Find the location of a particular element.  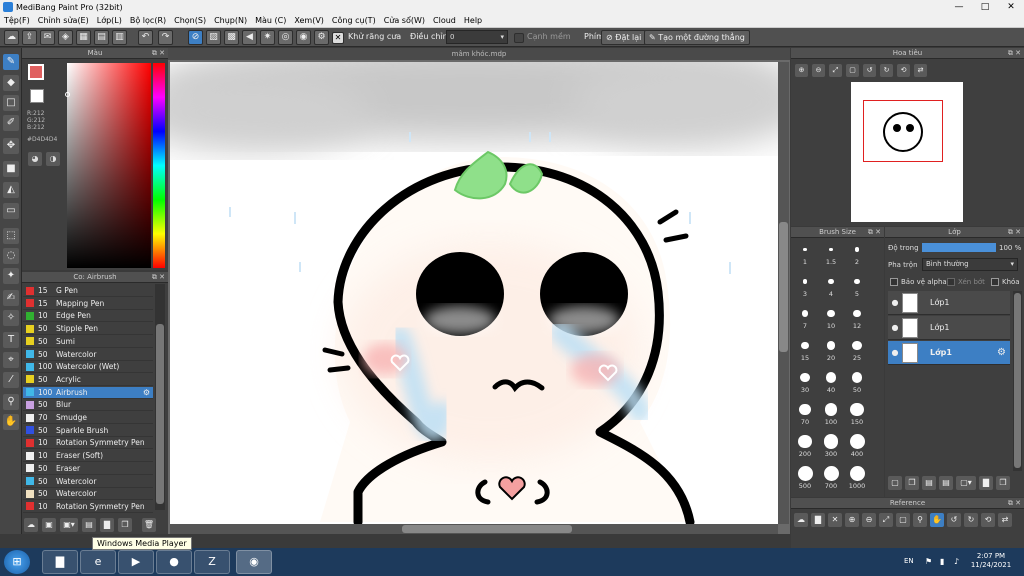

layer-add-menu-icon: ▢▾ is located at coordinates (966, 483).